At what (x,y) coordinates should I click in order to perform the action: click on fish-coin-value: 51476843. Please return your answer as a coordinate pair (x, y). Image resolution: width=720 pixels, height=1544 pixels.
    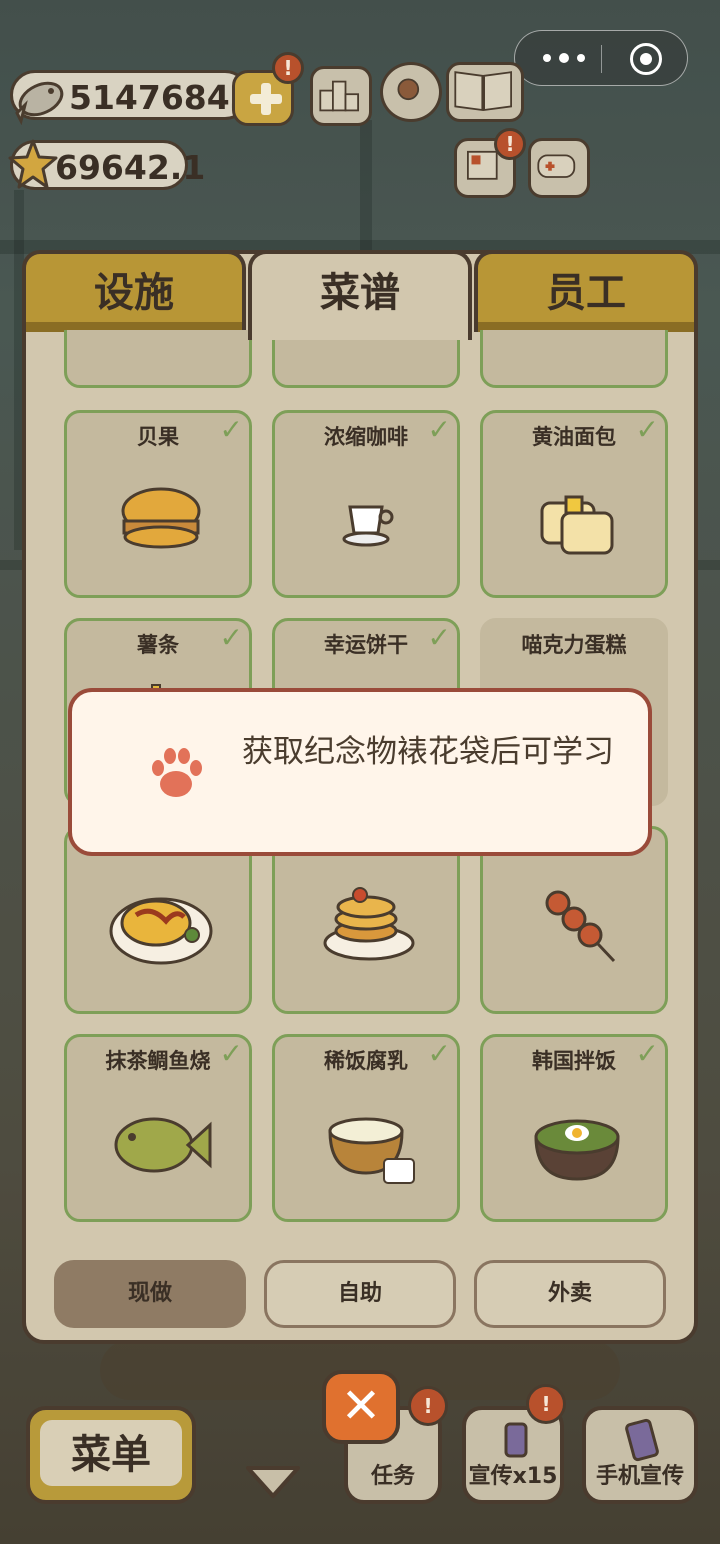
    Looking at the image, I should click on (161, 97).